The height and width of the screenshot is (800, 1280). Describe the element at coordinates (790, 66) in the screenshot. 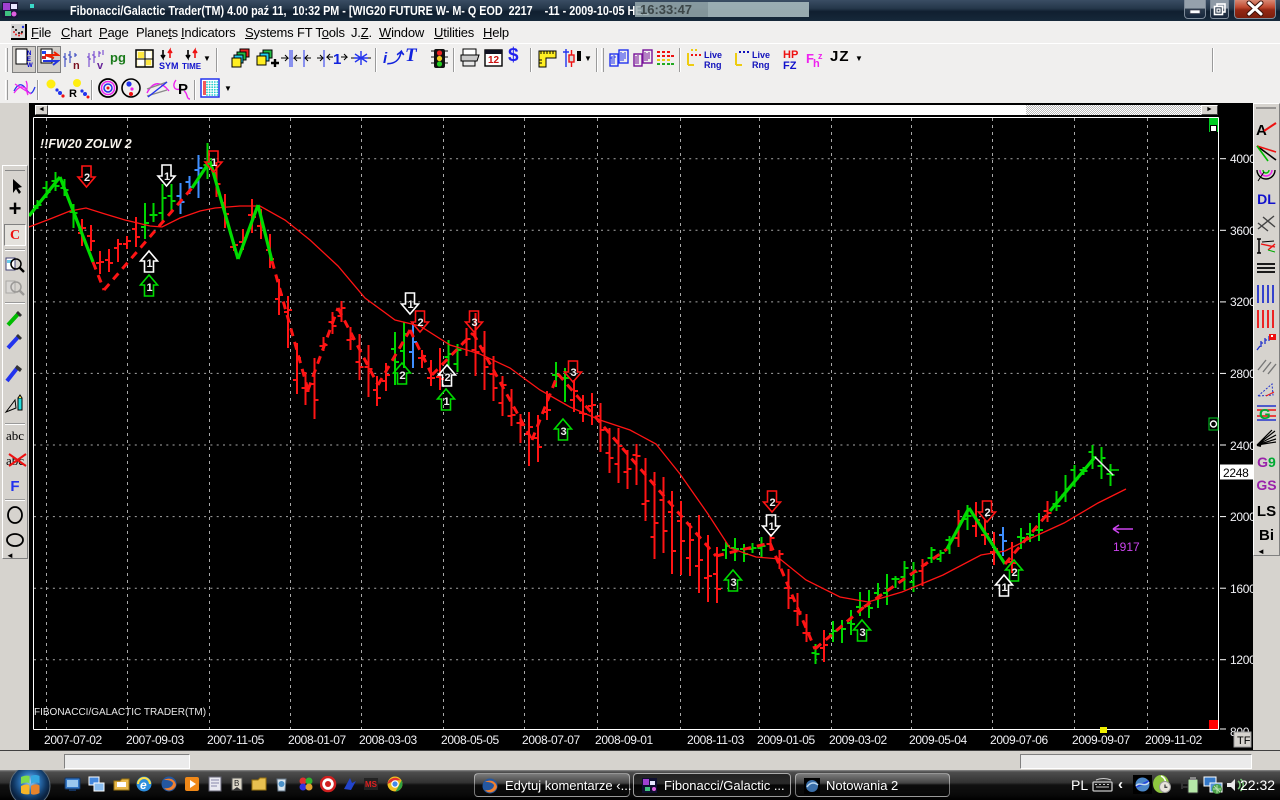

I see `svg-text: FZ` at that location.